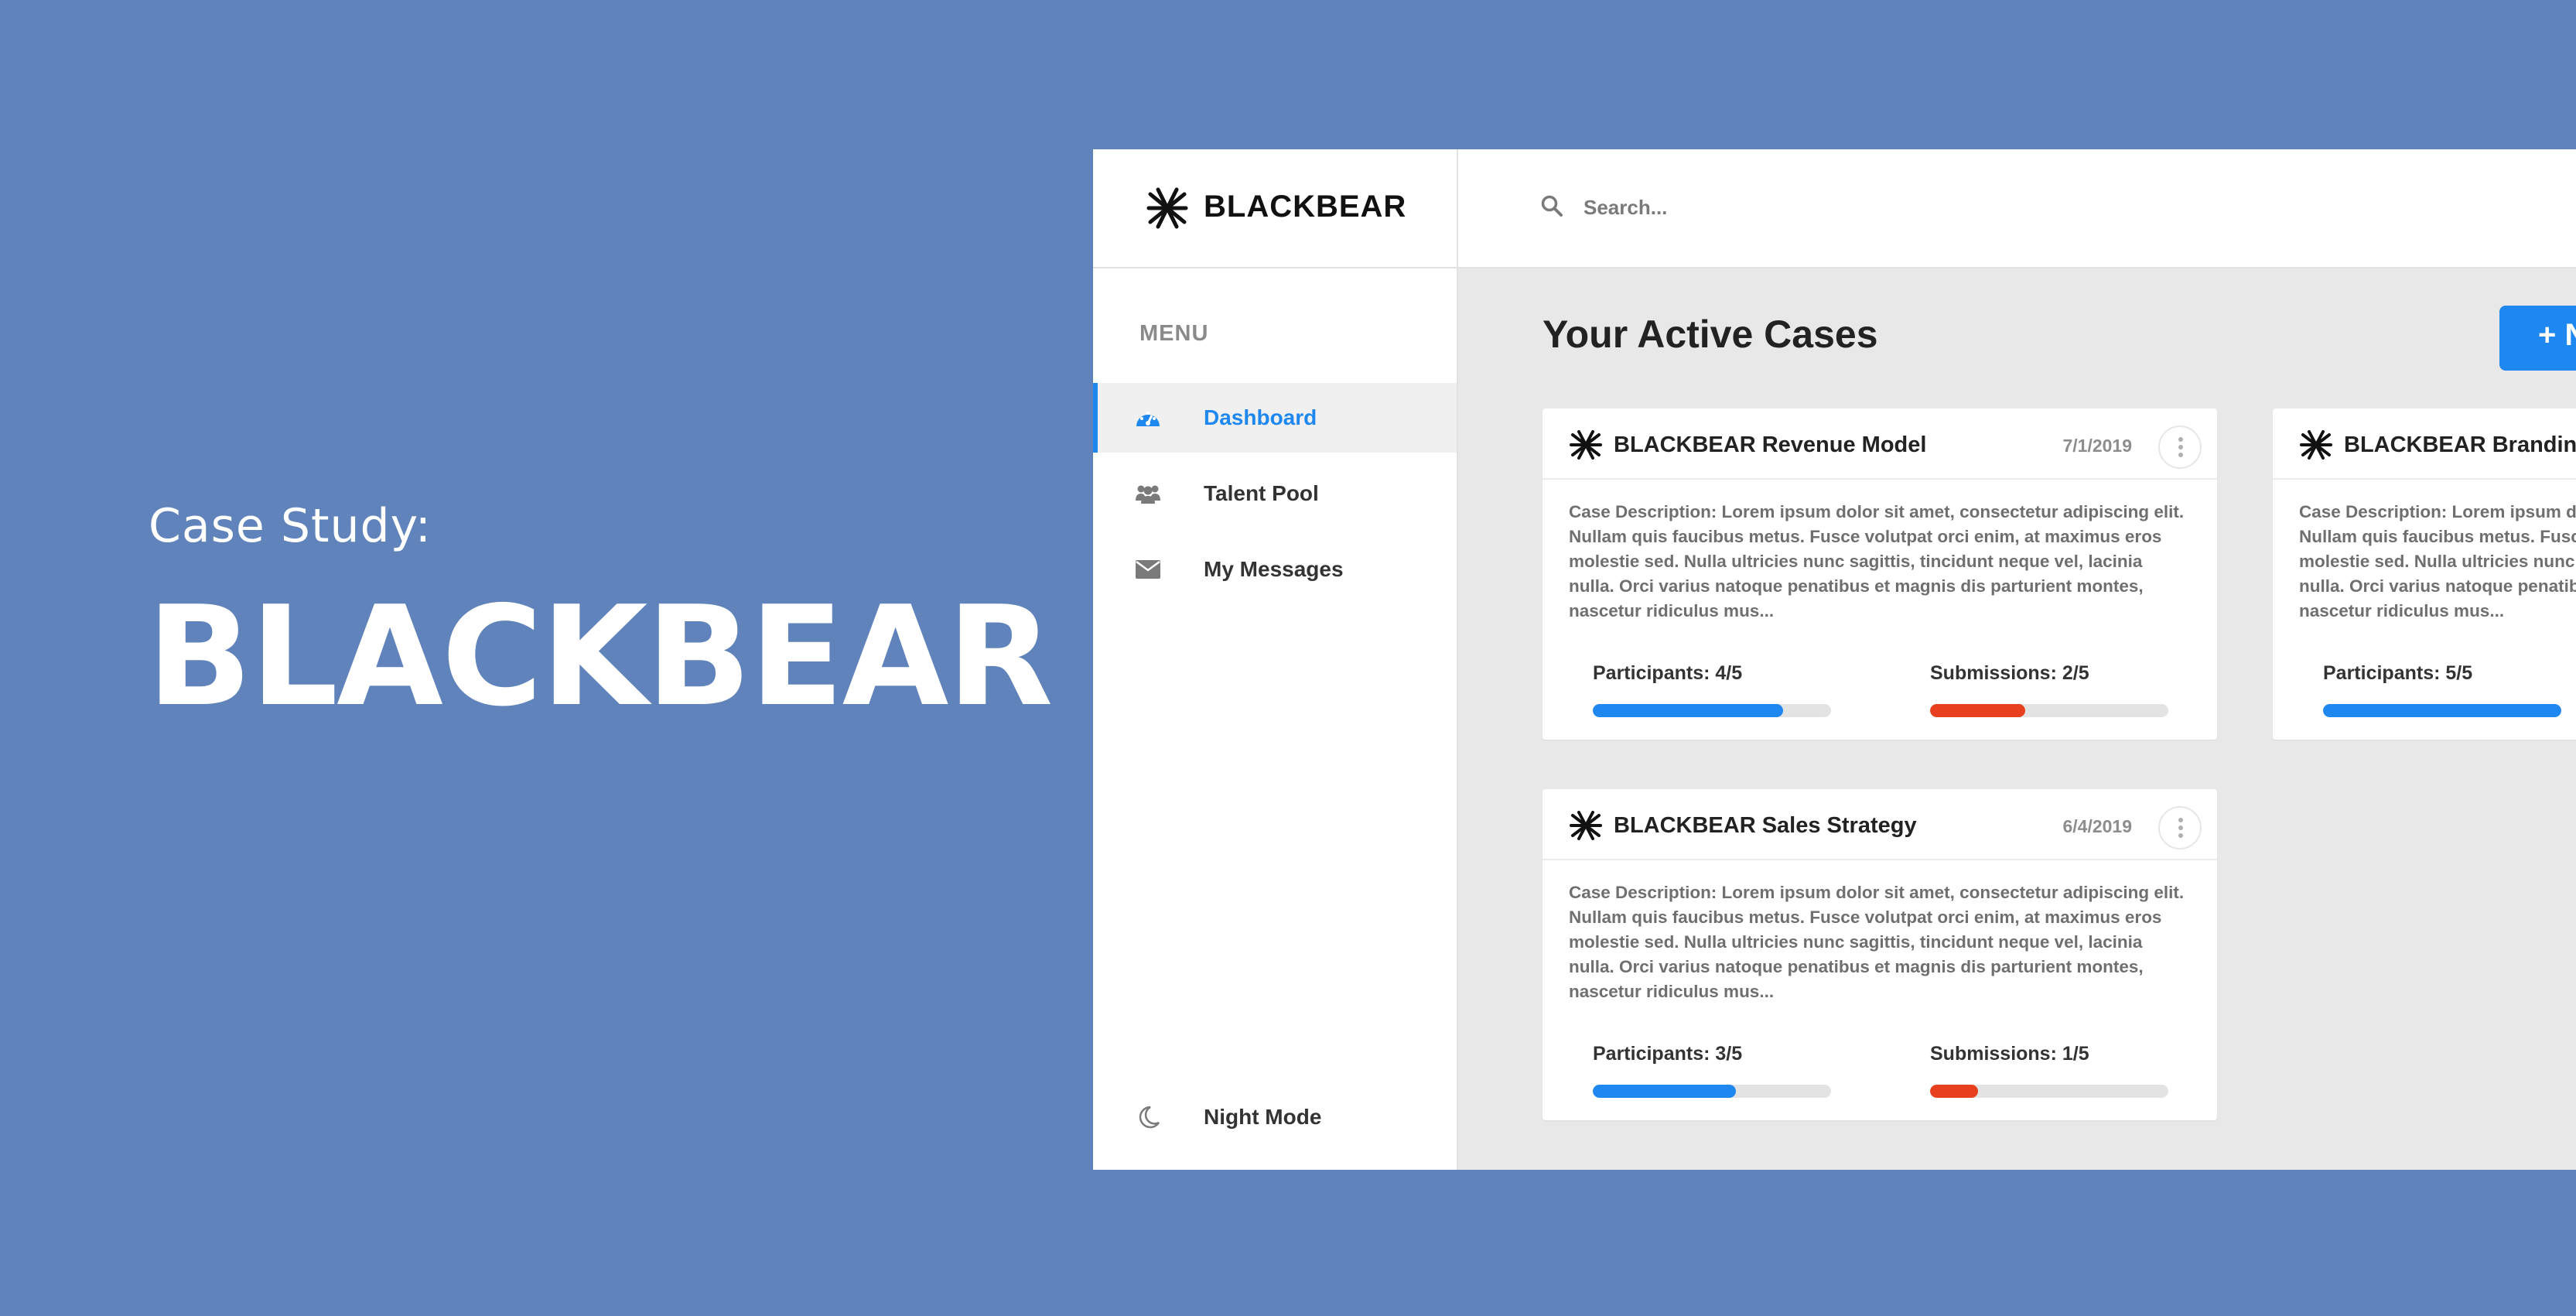  I want to click on case-title: BLACKBEAR Branding, so click(2460, 445).